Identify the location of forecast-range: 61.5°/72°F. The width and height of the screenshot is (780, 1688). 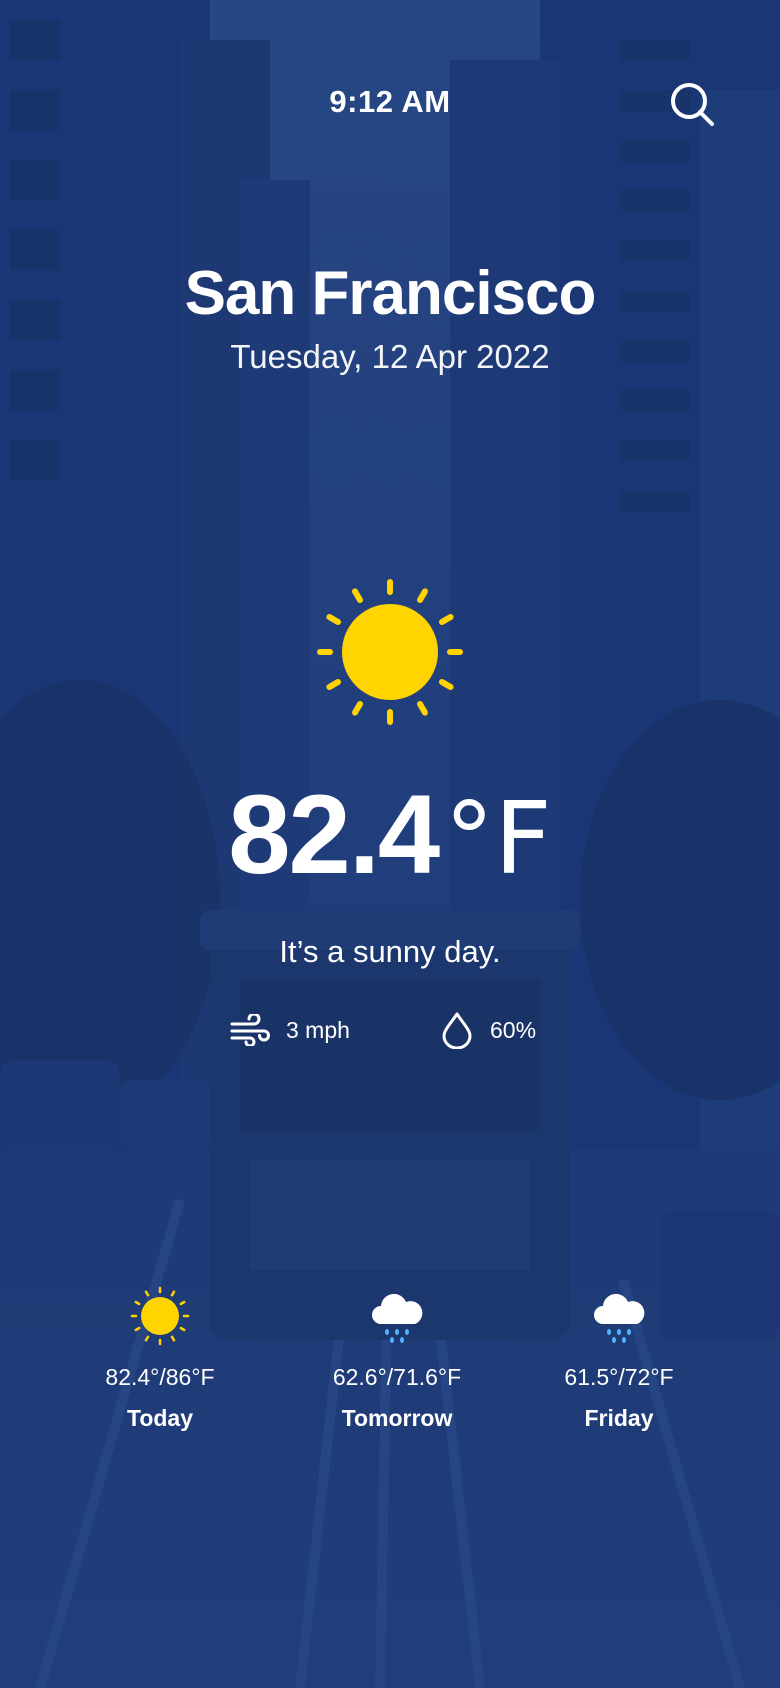
(619, 1377).